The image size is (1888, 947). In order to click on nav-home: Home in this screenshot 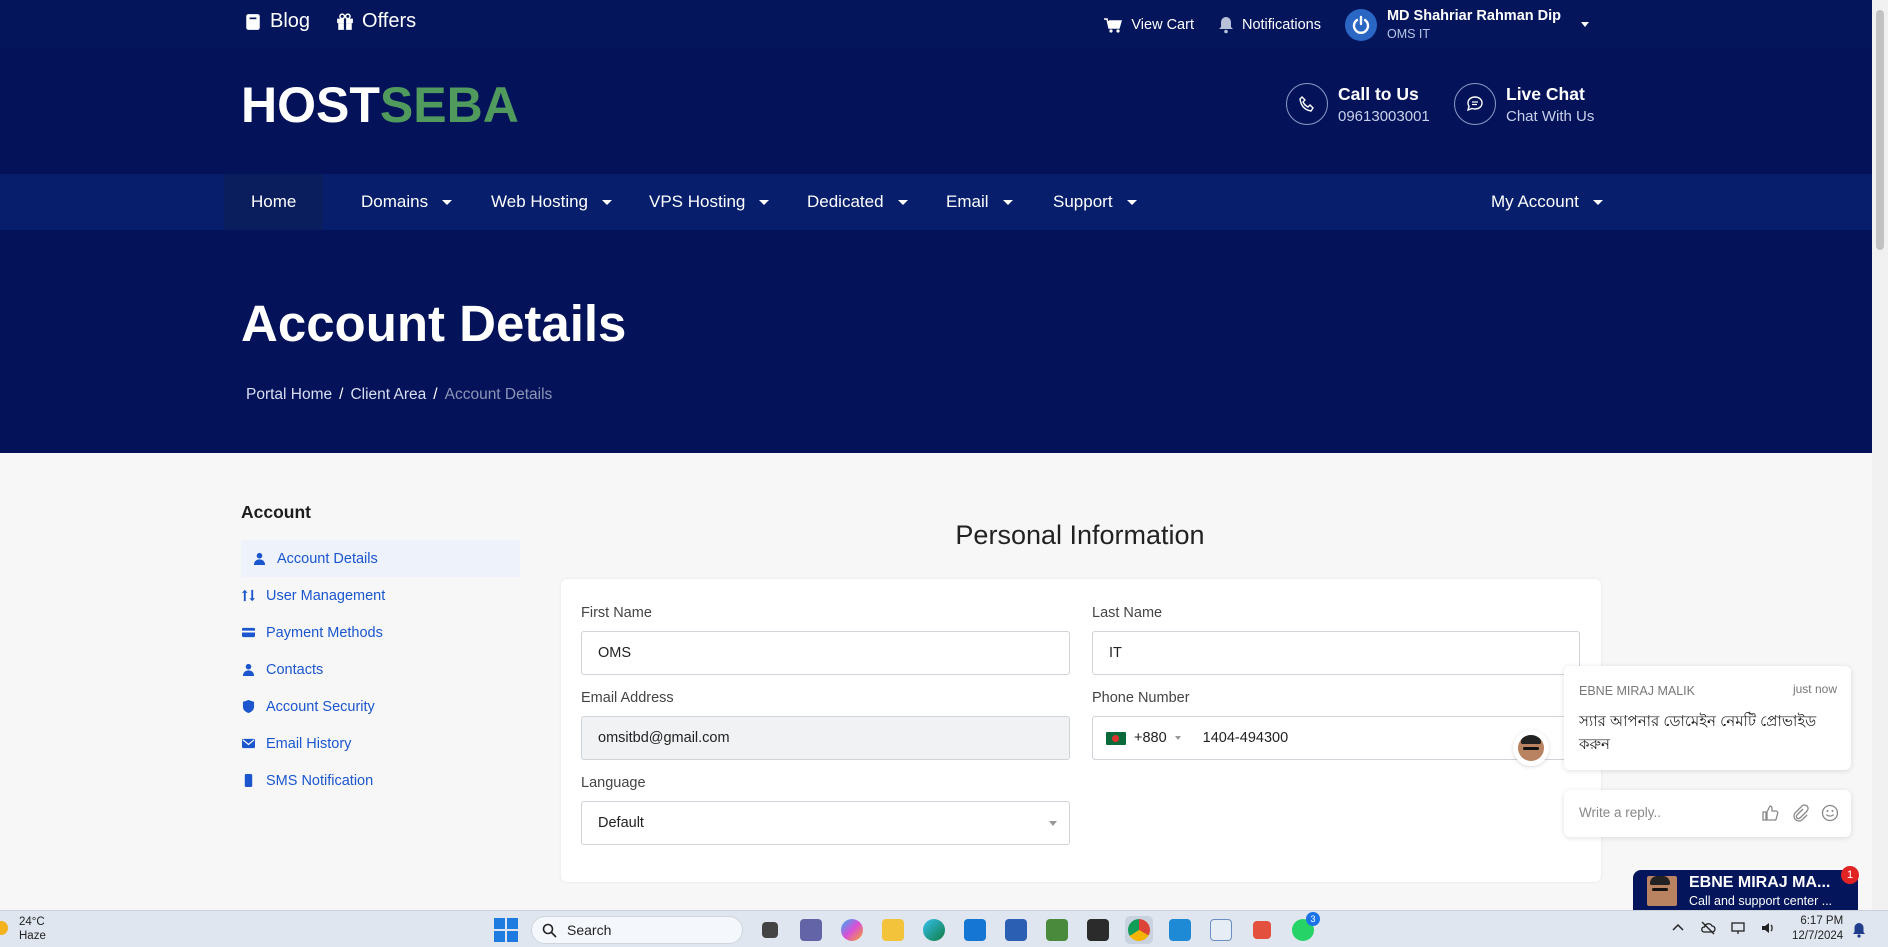, I will do `click(274, 202)`.